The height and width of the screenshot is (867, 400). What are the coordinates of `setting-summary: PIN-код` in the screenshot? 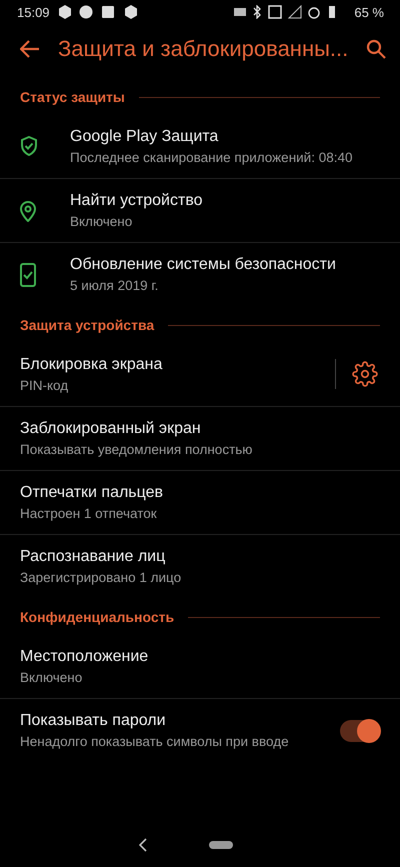 It's located at (45, 385).